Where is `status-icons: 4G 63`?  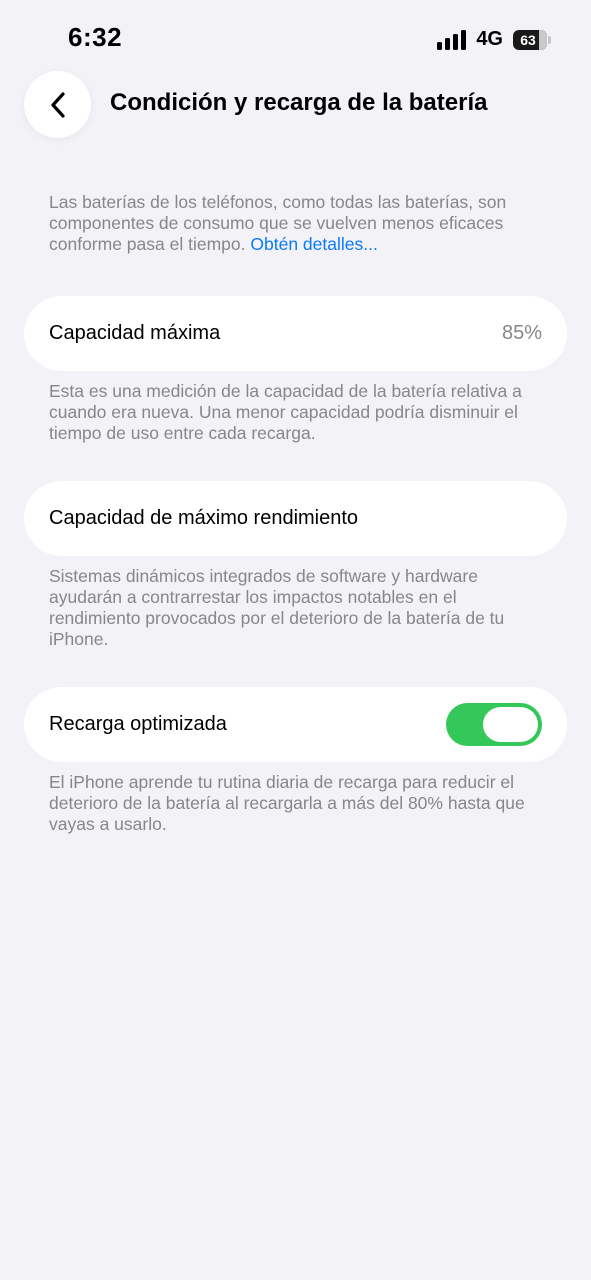
status-icons: 4G 63 is located at coordinates (494, 39).